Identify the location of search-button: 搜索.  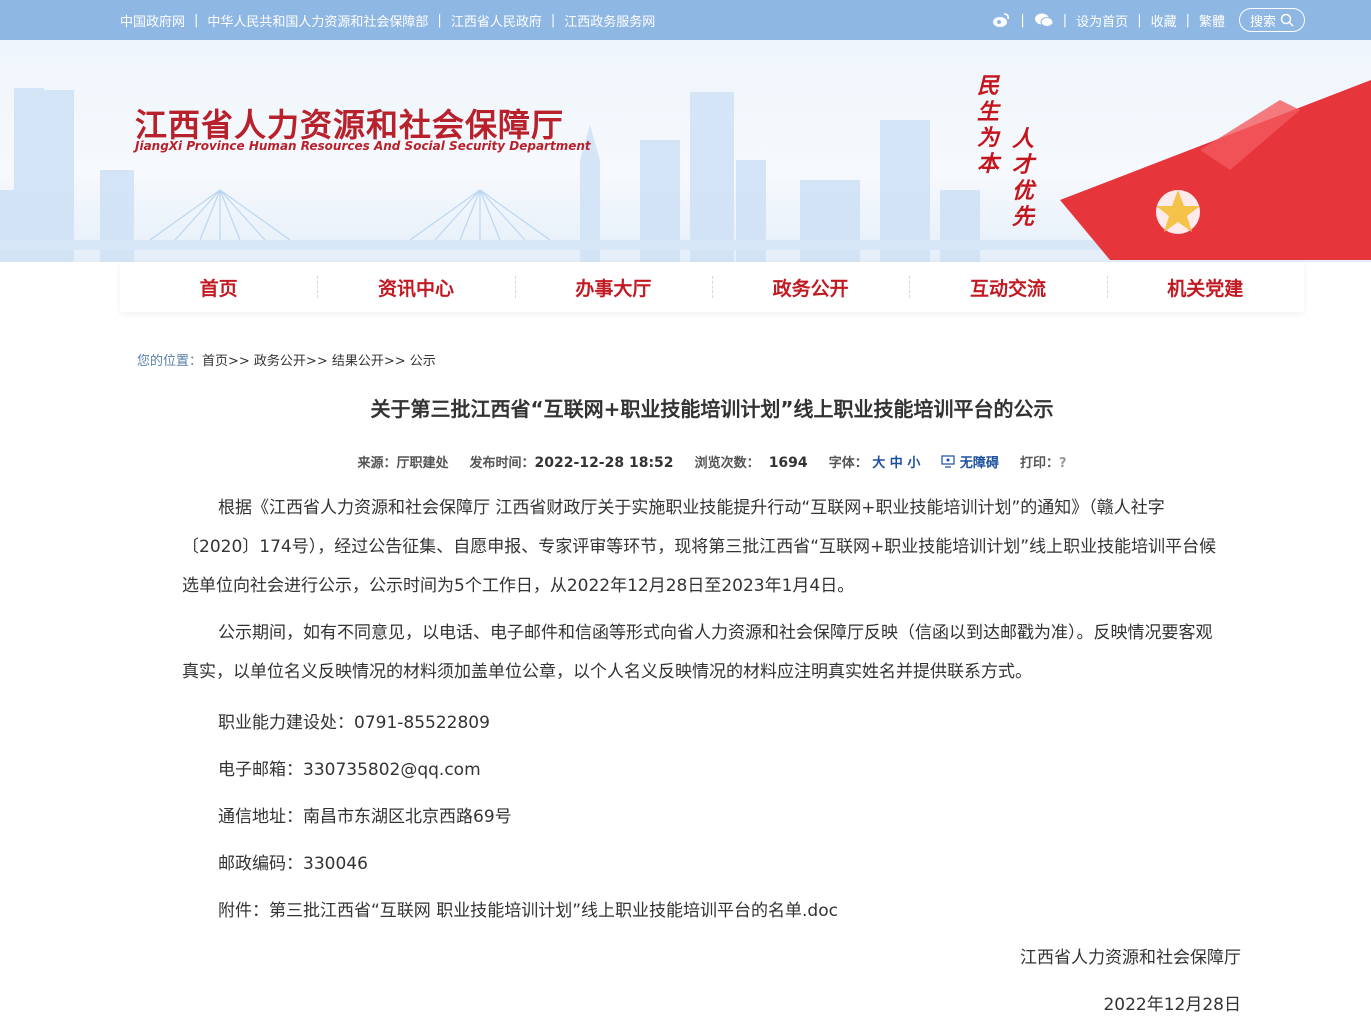
(1272, 20).